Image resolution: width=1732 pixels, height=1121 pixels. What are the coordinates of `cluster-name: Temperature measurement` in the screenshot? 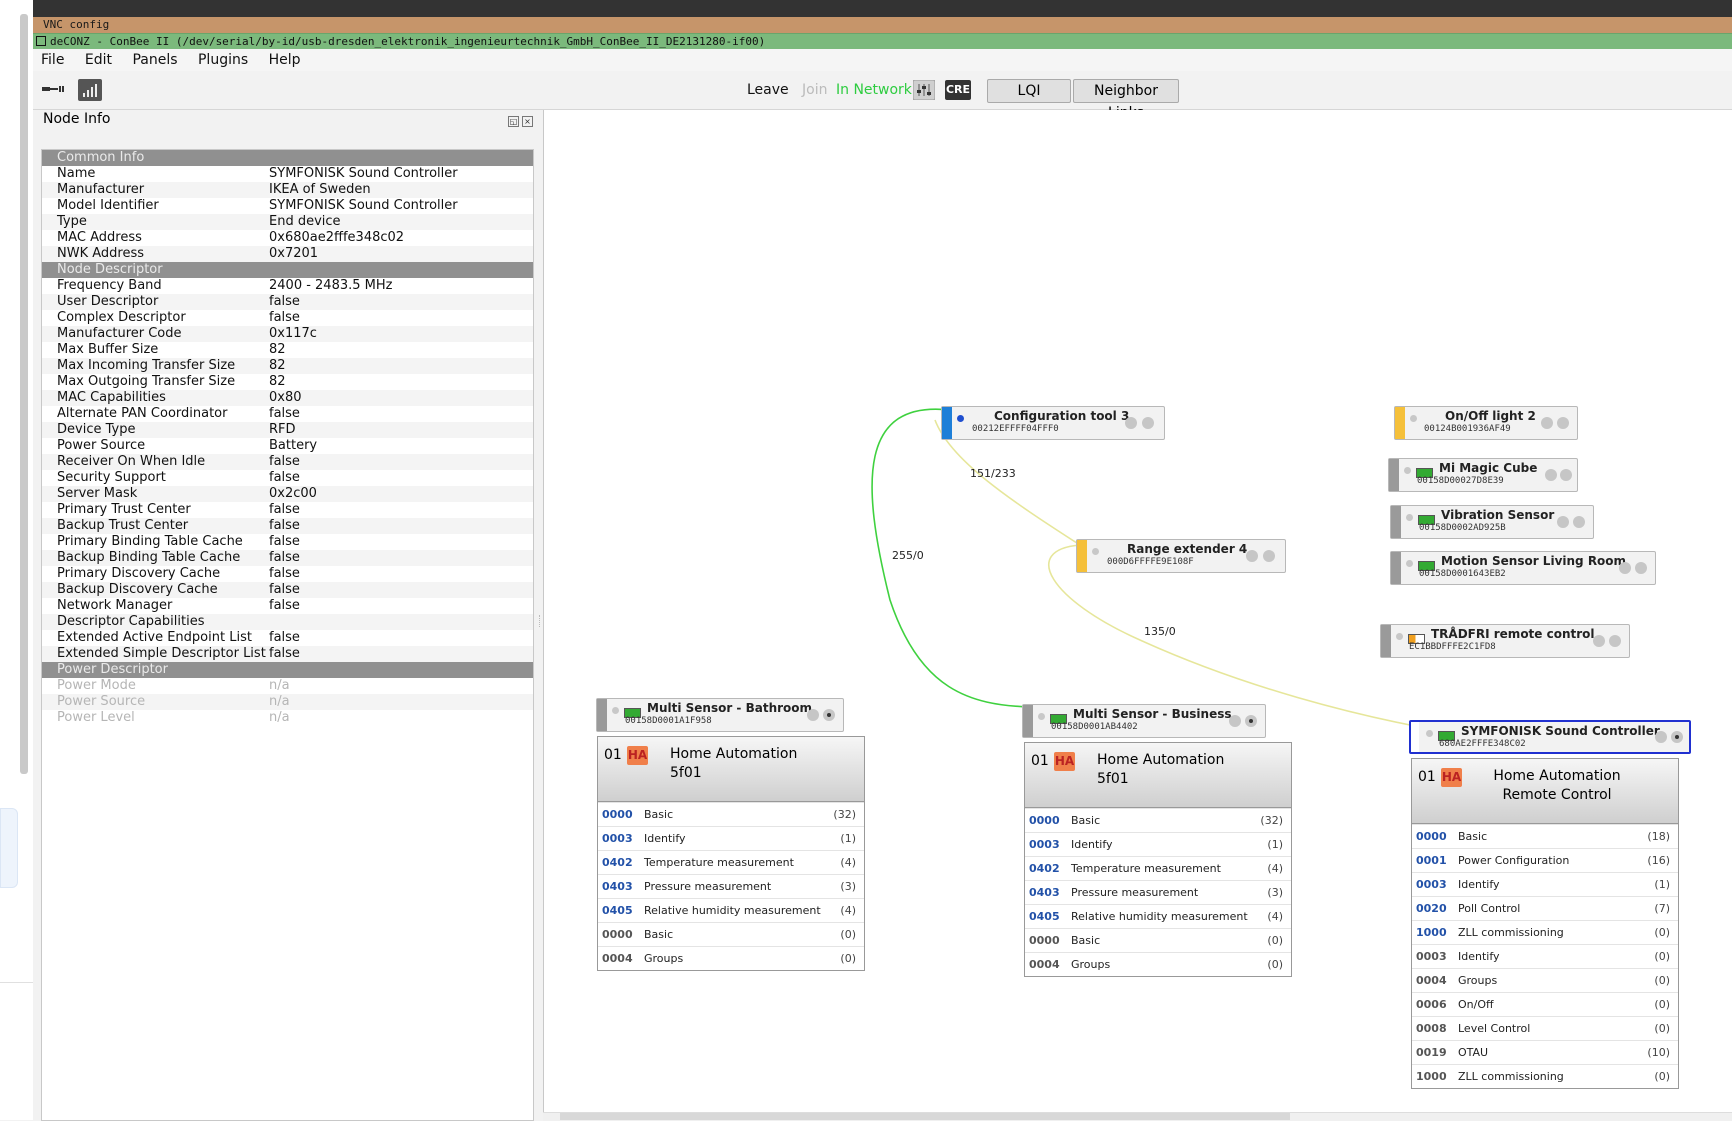 It's located at (1146, 868).